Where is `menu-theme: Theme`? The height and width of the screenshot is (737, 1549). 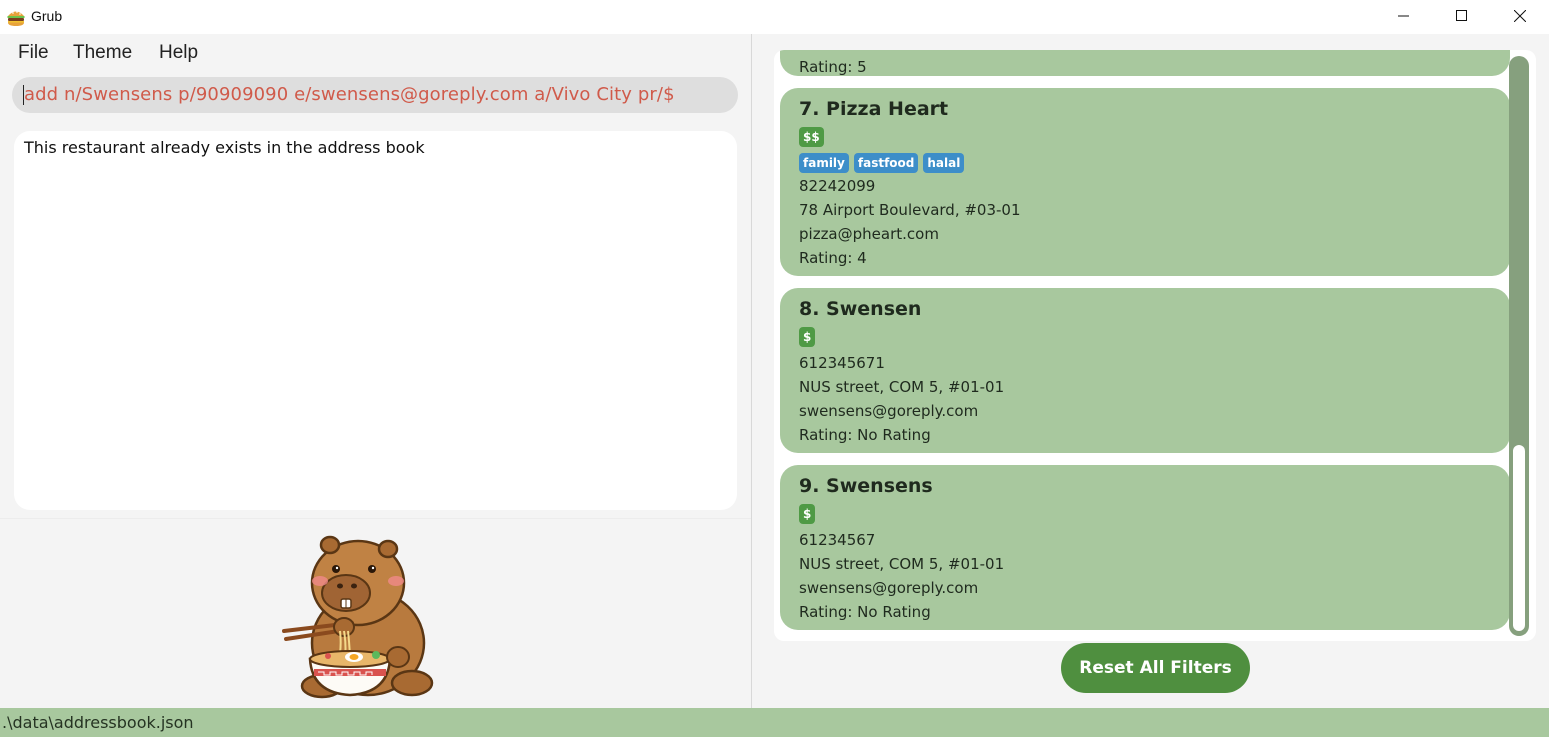 menu-theme: Theme is located at coordinates (102, 53).